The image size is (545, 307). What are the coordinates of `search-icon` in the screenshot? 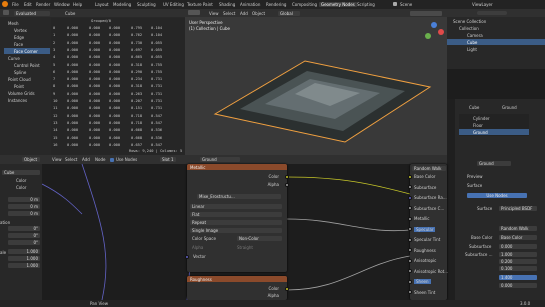 It's located at (492, 13).